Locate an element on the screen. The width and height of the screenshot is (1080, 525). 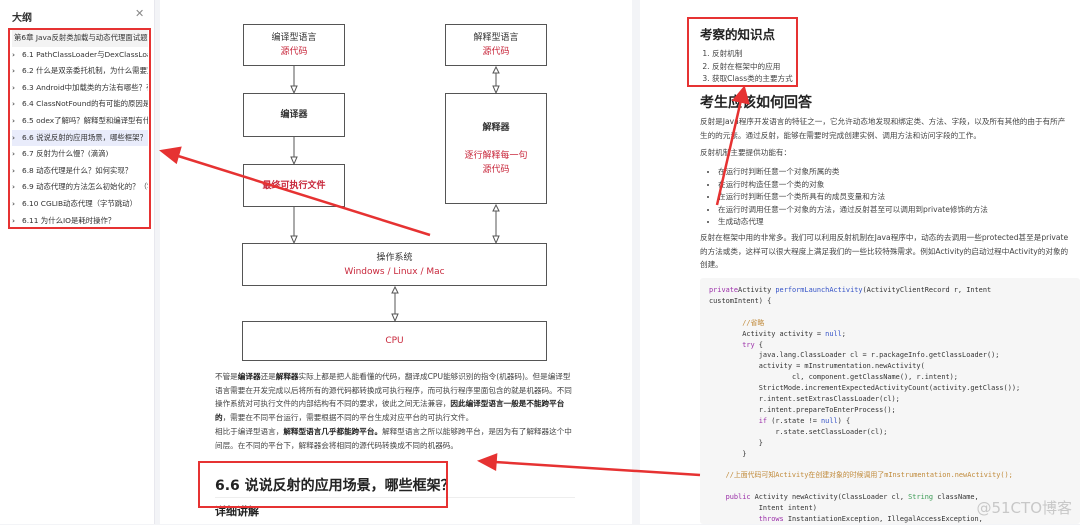
outline-item-label: 6.8 动态代理是什么？如何实现？ is located at coordinates (77, 170).